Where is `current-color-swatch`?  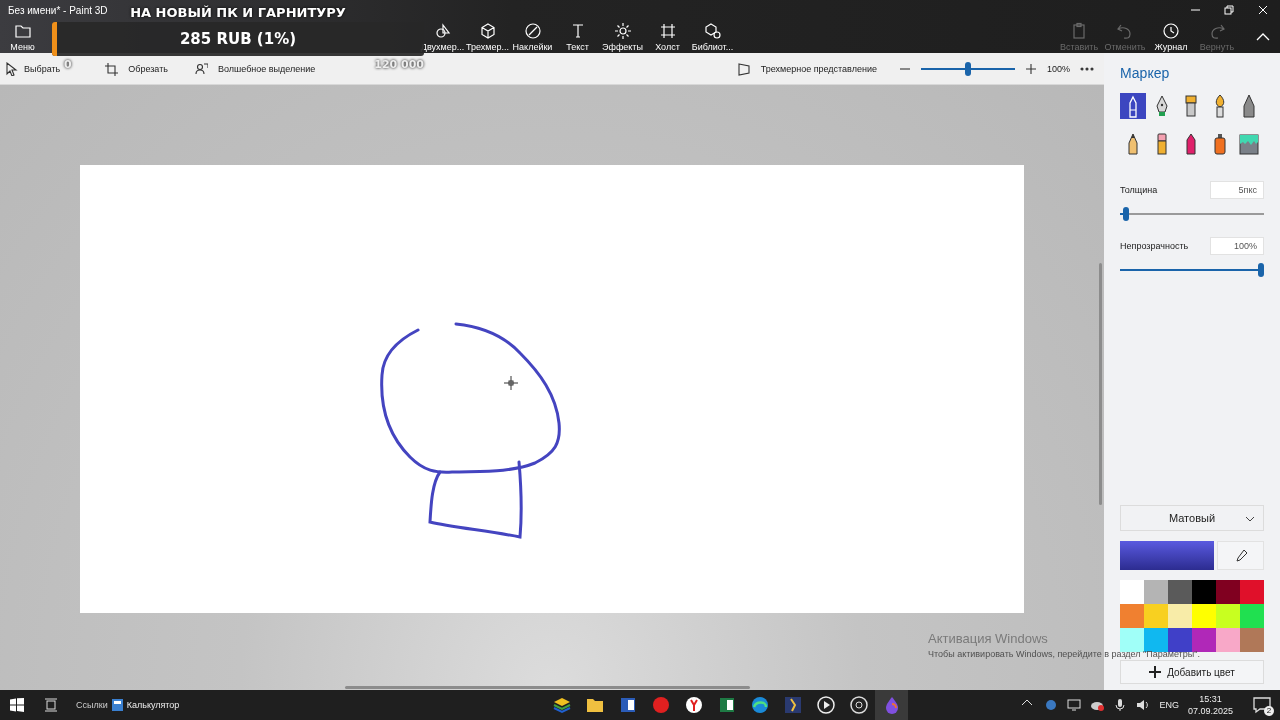
current-color-swatch is located at coordinates (1167, 555).